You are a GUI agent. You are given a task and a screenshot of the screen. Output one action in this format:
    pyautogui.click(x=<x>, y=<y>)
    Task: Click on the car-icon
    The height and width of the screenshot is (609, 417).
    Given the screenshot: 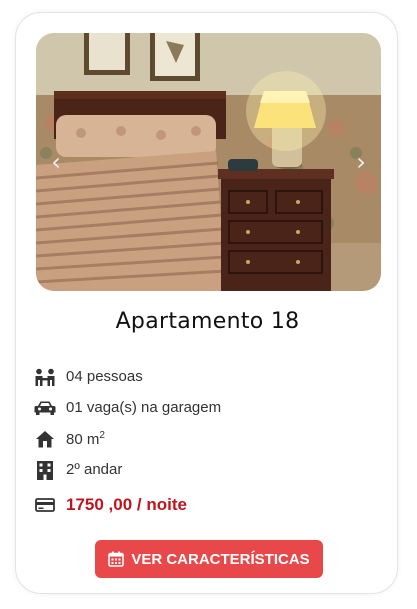 What is the action you would take?
    pyautogui.click(x=45, y=408)
    